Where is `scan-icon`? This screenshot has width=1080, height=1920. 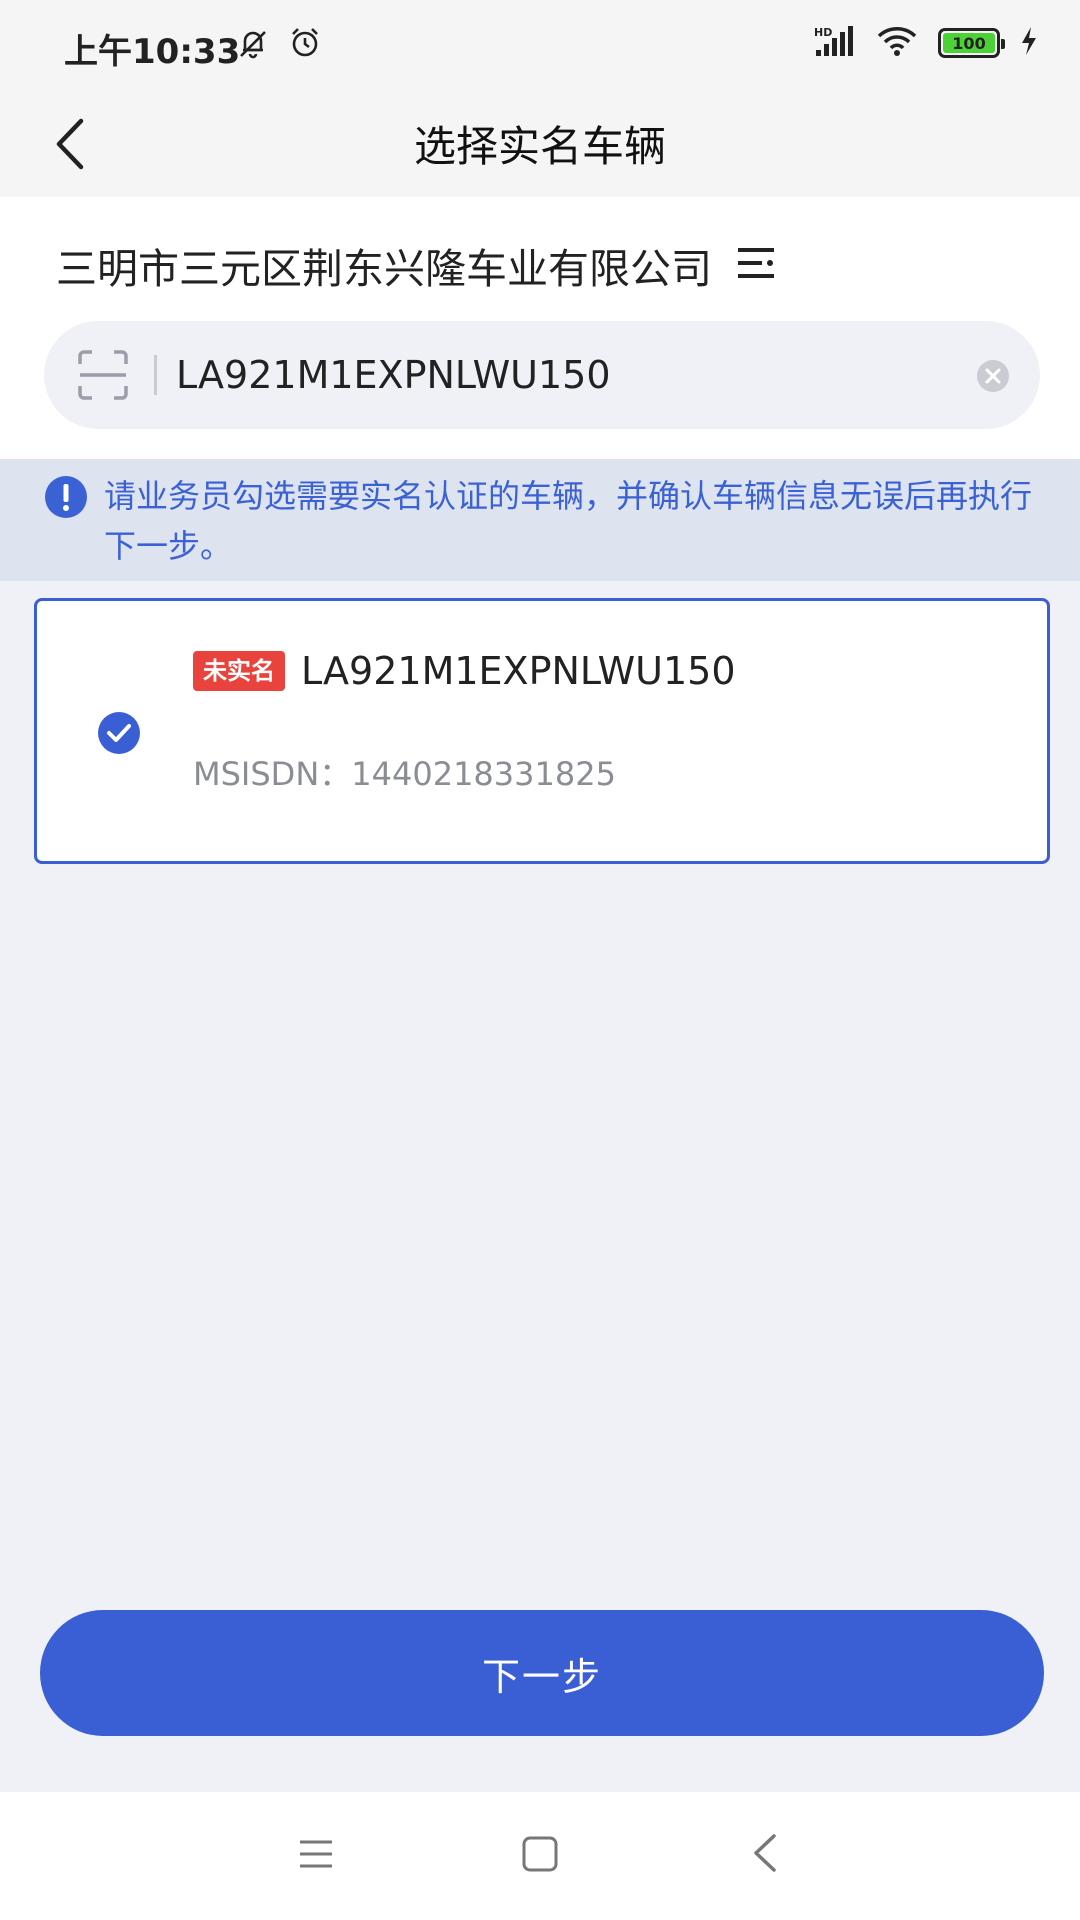 scan-icon is located at coordinates (103, 377).